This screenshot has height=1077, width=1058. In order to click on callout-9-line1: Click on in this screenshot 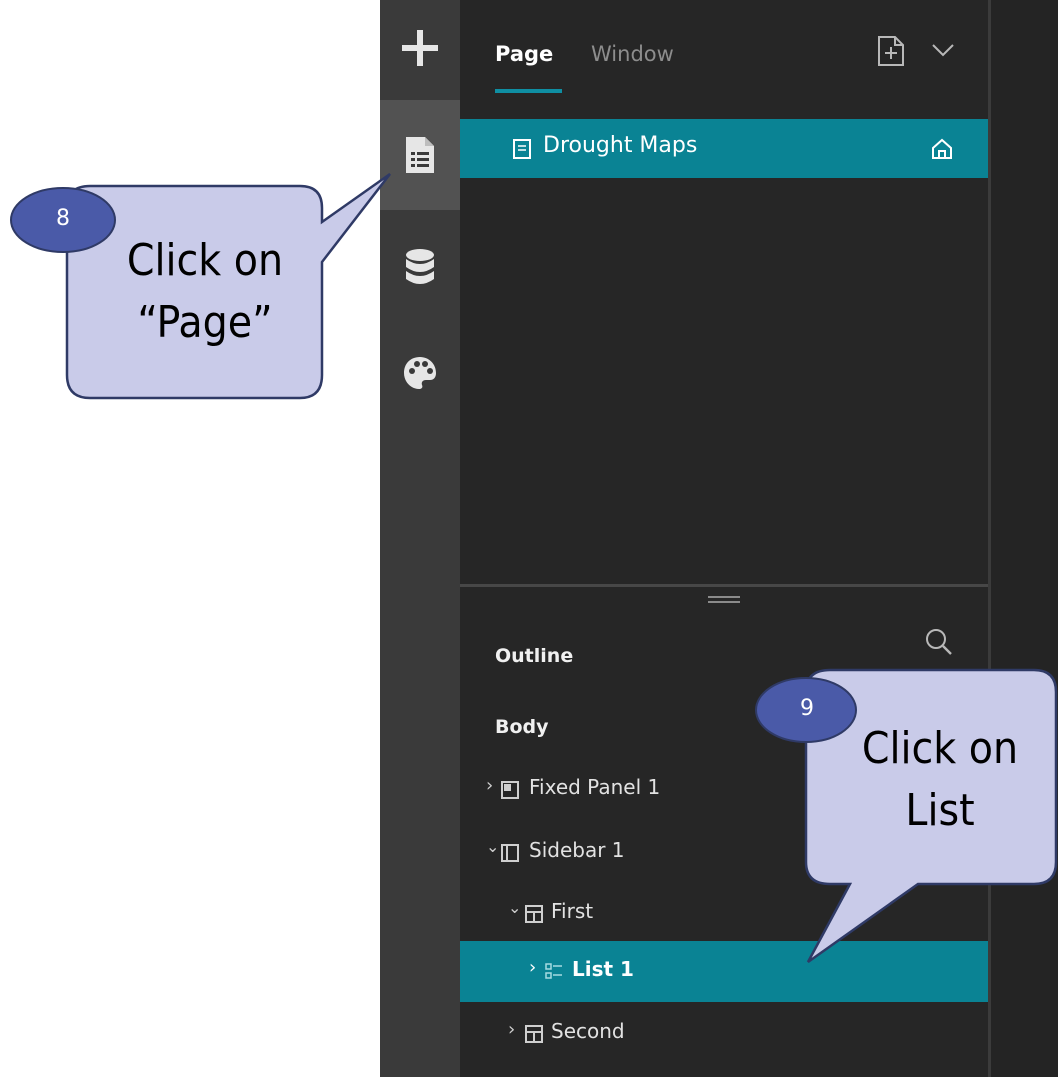, I will do `click(940, 748)`.